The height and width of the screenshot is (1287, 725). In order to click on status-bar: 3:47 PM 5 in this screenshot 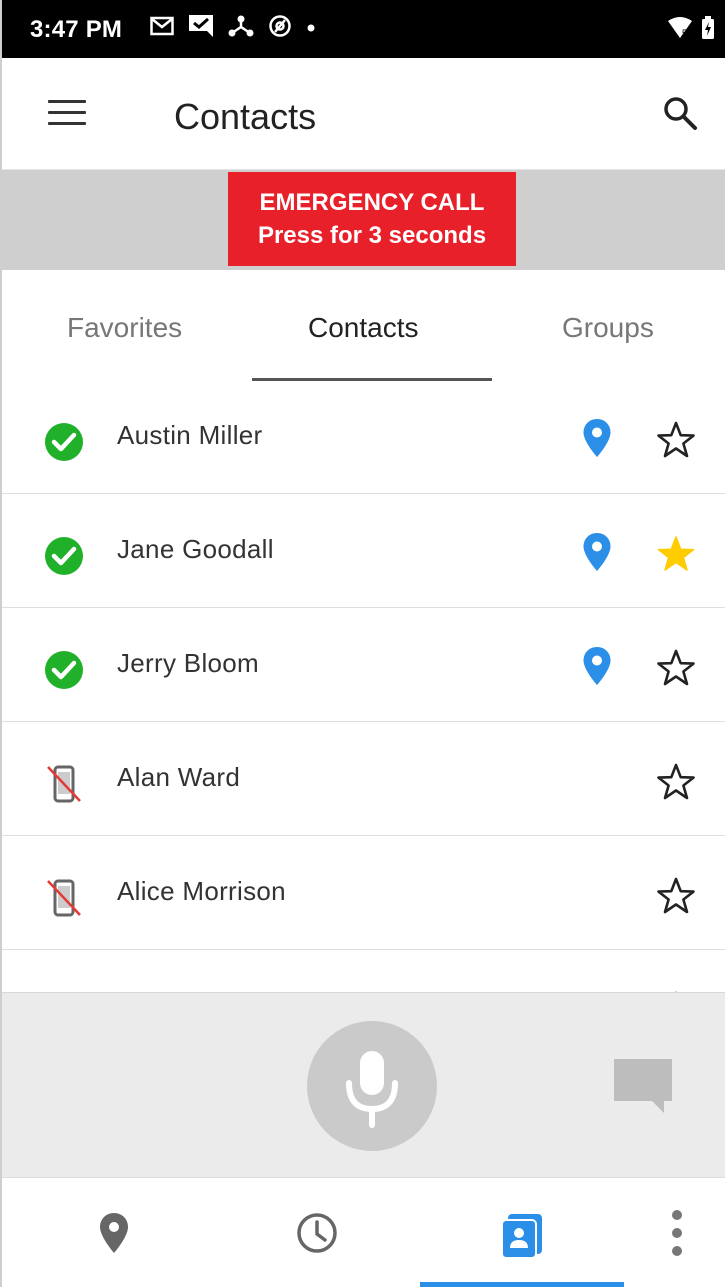, I will do `click(363, 29)`.